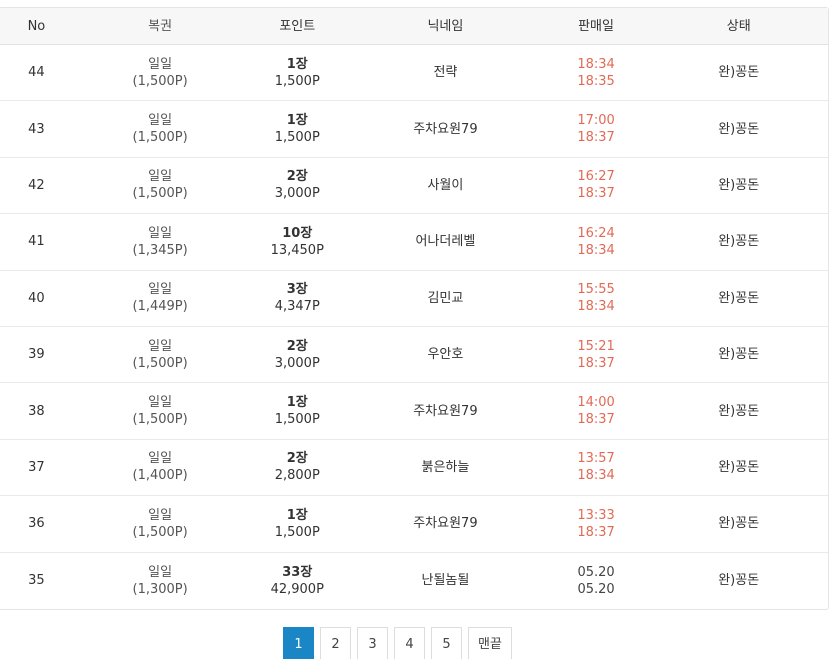 The width and height of the screenshot is (835, 659). What do you see at coordinates (36, 467) in the screenshot?
I see `row-no: 37` at bounding box center [36, 467].